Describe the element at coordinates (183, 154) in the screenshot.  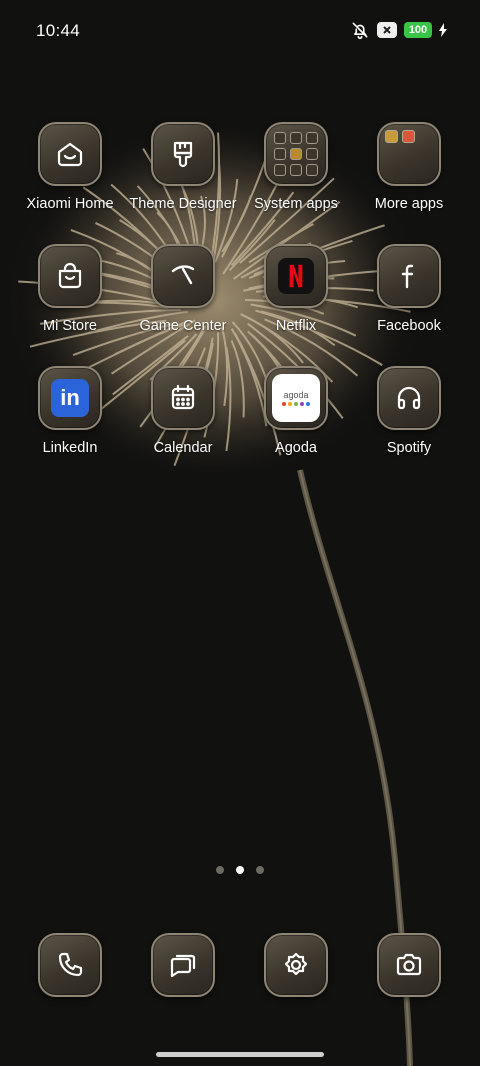
I see `paintbrush-icon` at that location.